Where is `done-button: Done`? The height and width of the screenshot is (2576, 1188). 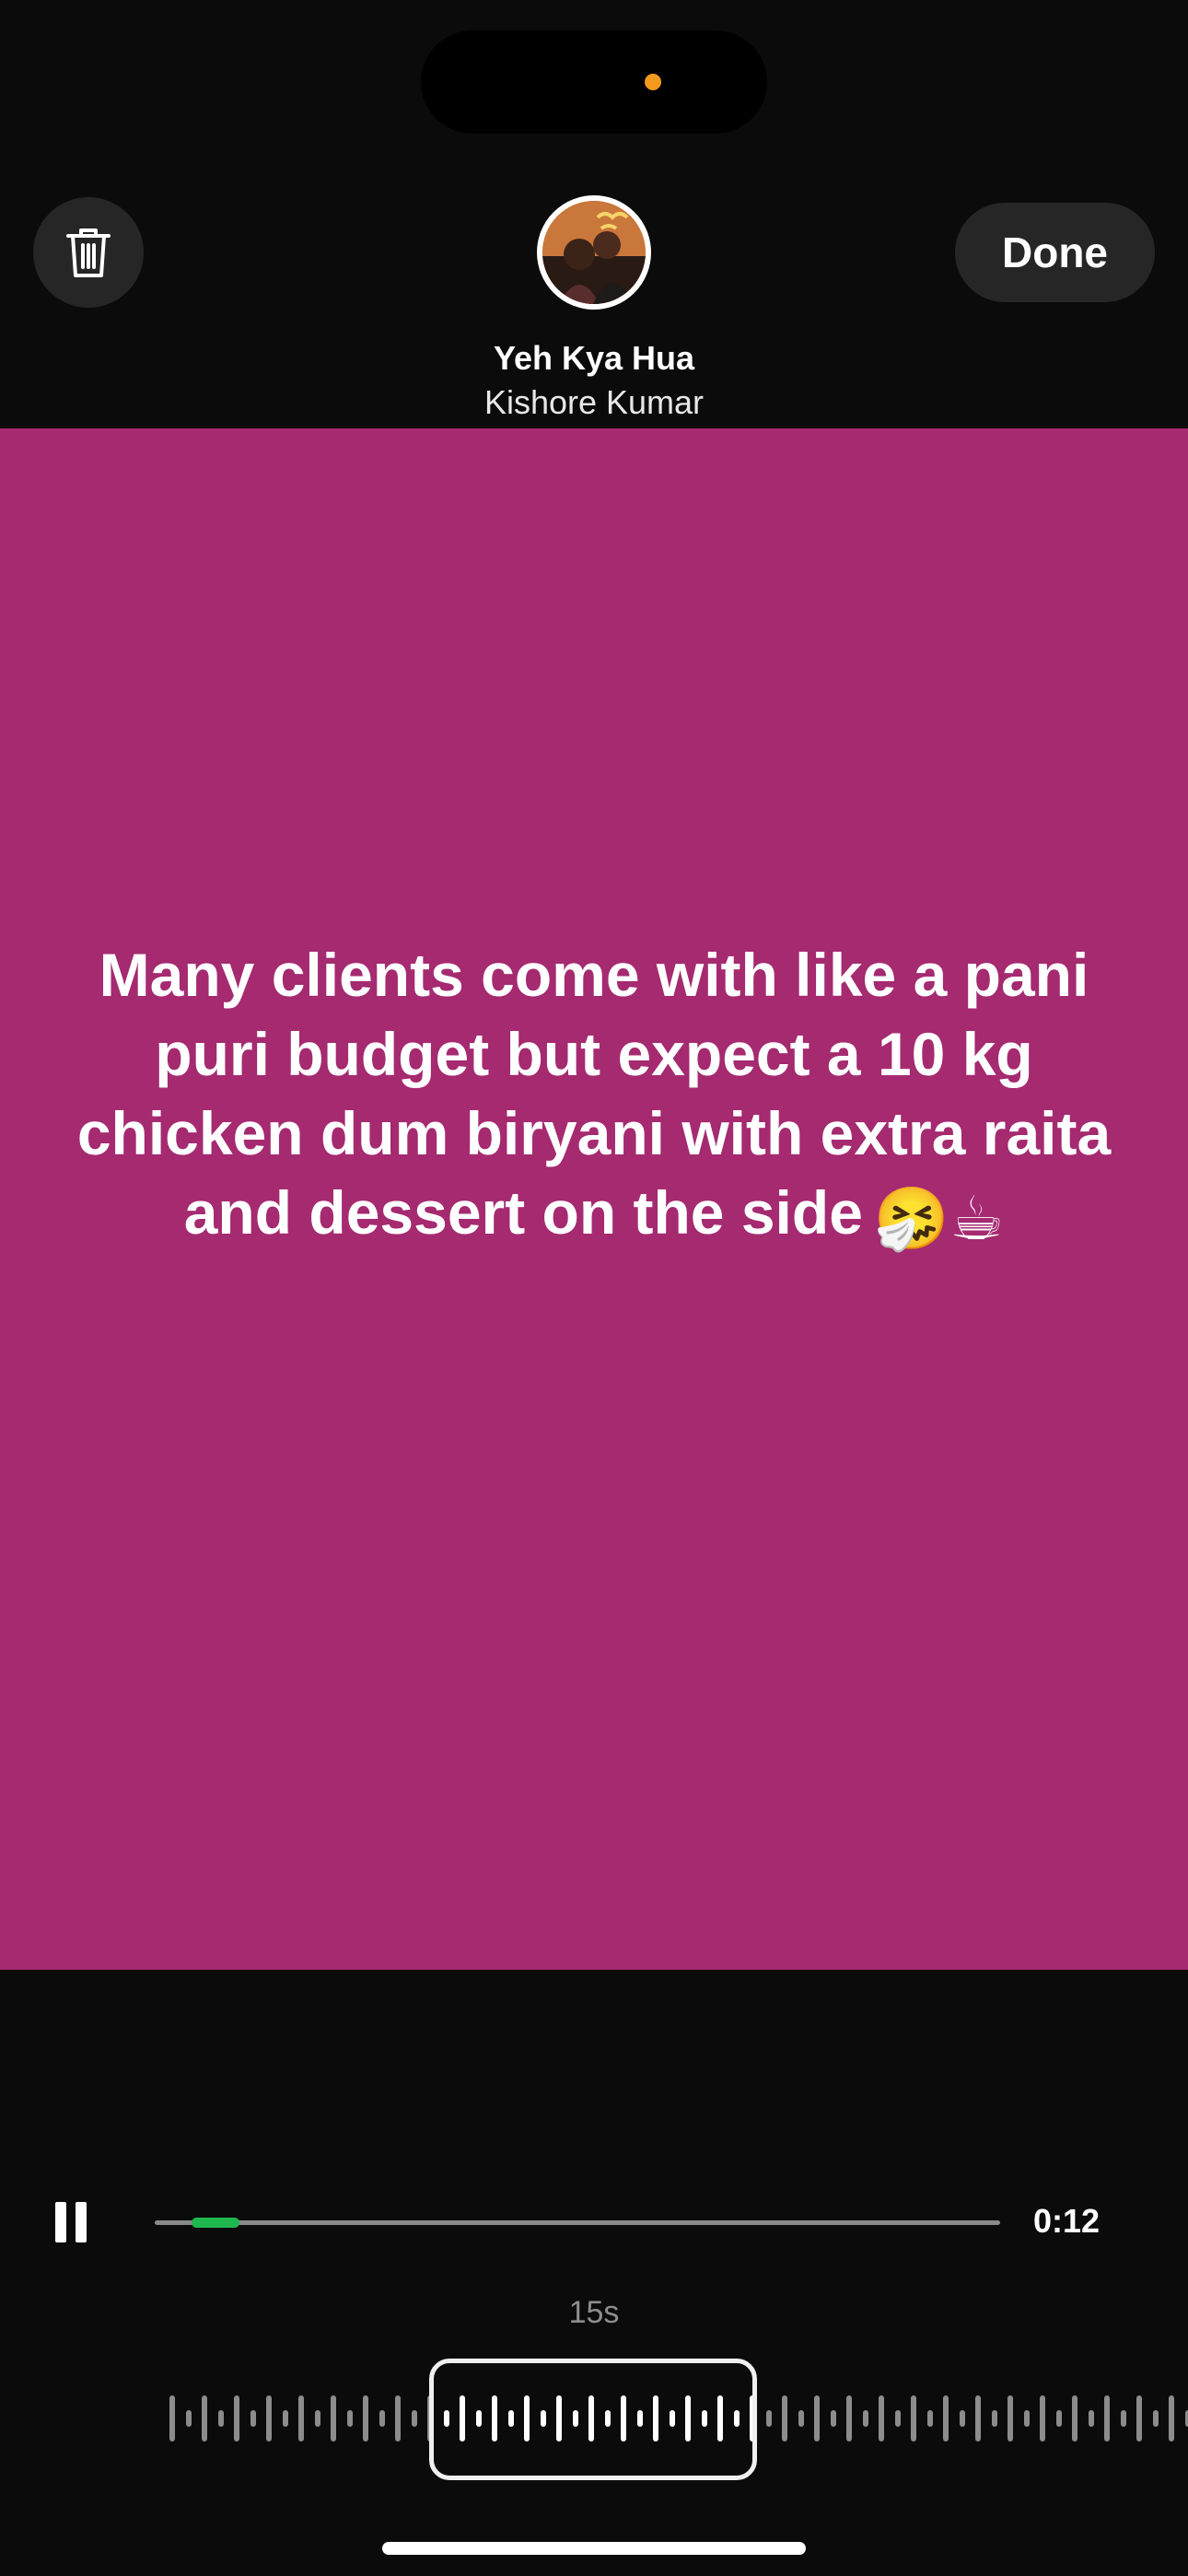 done-button: Done is located at coordinates (1055, 252).